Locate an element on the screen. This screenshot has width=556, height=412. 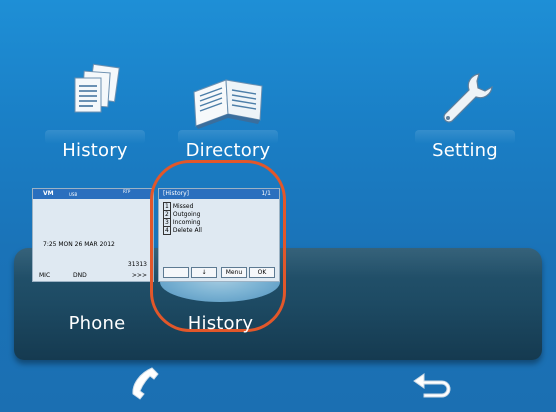
phone-softkey-dnd: DND is located at coordinates (80, 275).